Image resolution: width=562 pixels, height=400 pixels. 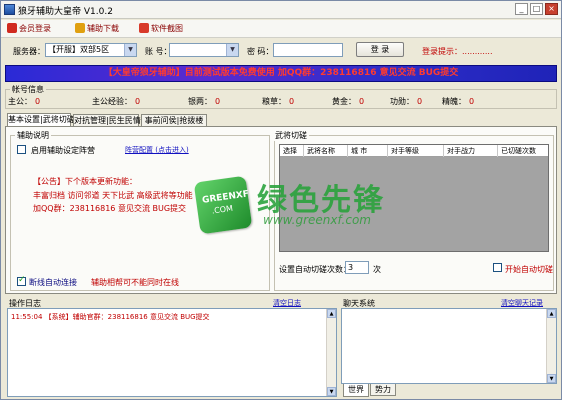 What do you see at coordinates (110, 317) in the screenshot?
I see `oplog-line: 11:55:04 【系统】辅助官群：238116816 意见交流 BUG提交` at bounding box center [110, 317].